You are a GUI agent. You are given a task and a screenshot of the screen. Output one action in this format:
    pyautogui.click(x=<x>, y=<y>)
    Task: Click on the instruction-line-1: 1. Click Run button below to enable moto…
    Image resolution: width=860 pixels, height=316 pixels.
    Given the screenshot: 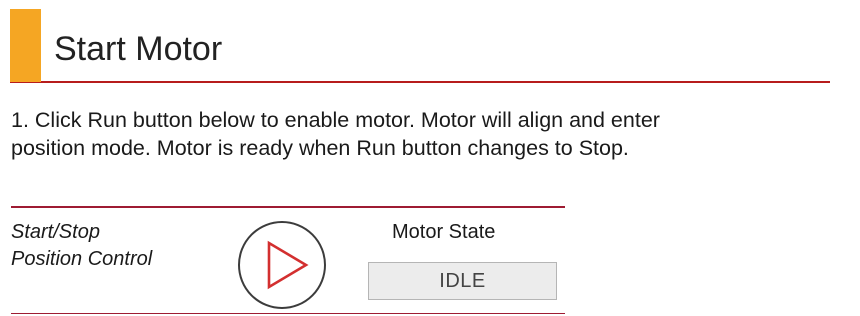 What is the action you would take?
    pyautogui.click(x=335, y=120)
    